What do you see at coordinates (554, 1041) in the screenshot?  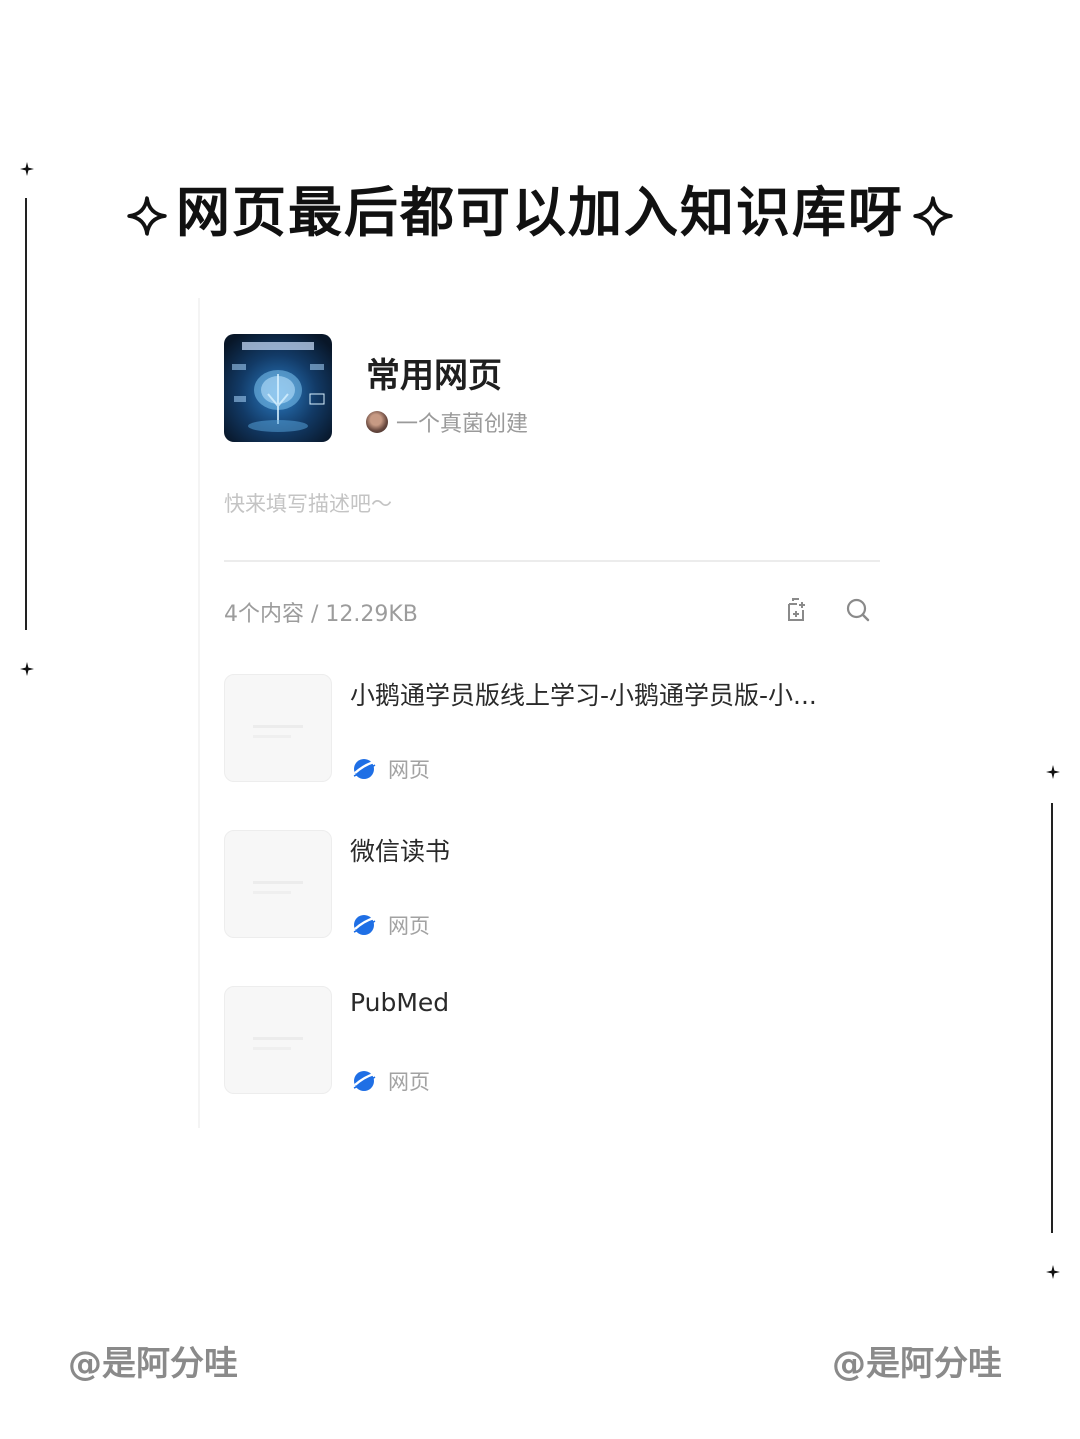 I see `list-item: PubMed 网页` at bounding box center [554, 1041].